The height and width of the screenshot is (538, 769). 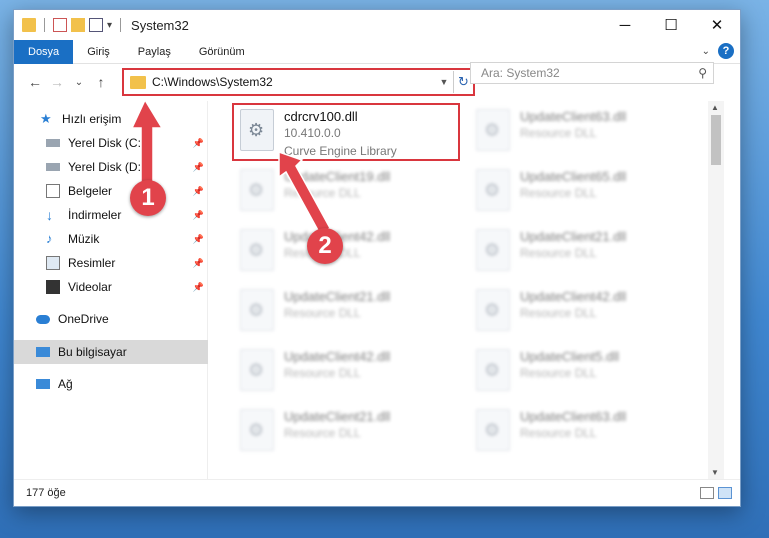 I want to click on sidebar-item-pictures: Resimler 📌, so click(x=111, y=263).